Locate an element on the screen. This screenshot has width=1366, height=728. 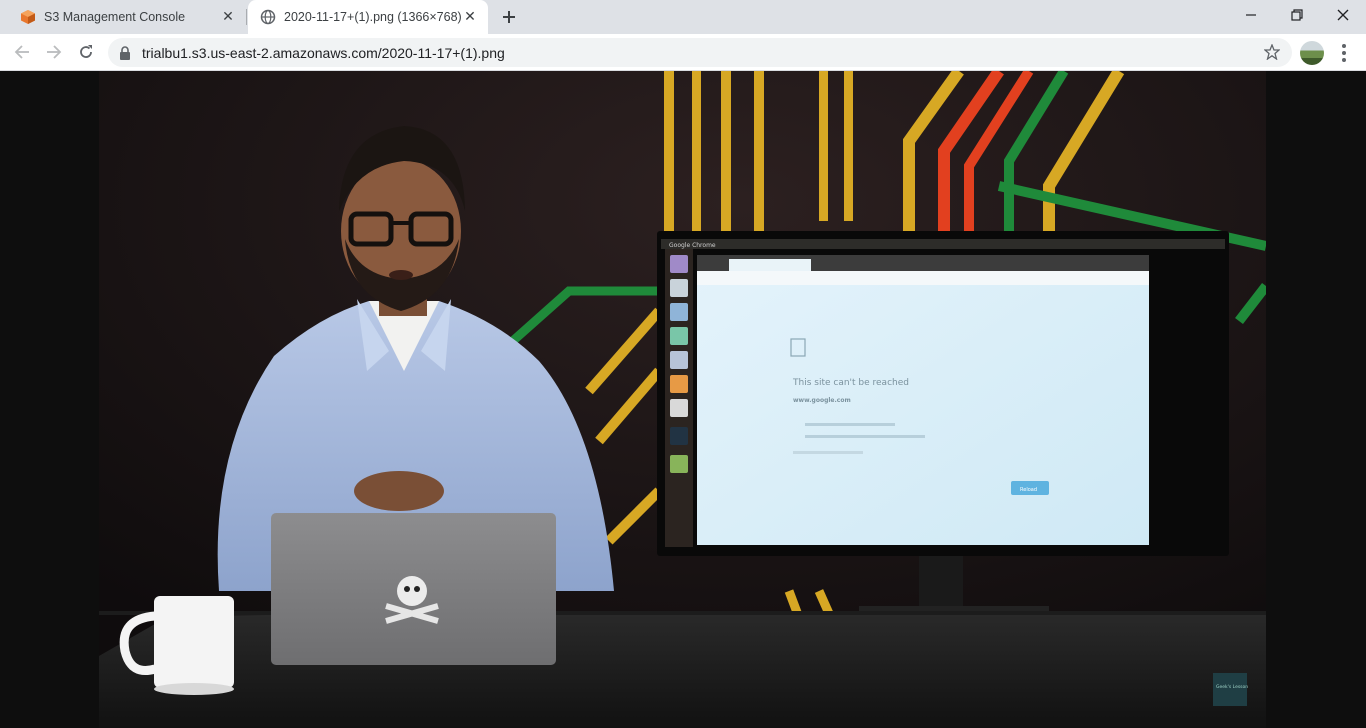
monitor-window-title: Google Chrome is located at coordinates (692, 245).